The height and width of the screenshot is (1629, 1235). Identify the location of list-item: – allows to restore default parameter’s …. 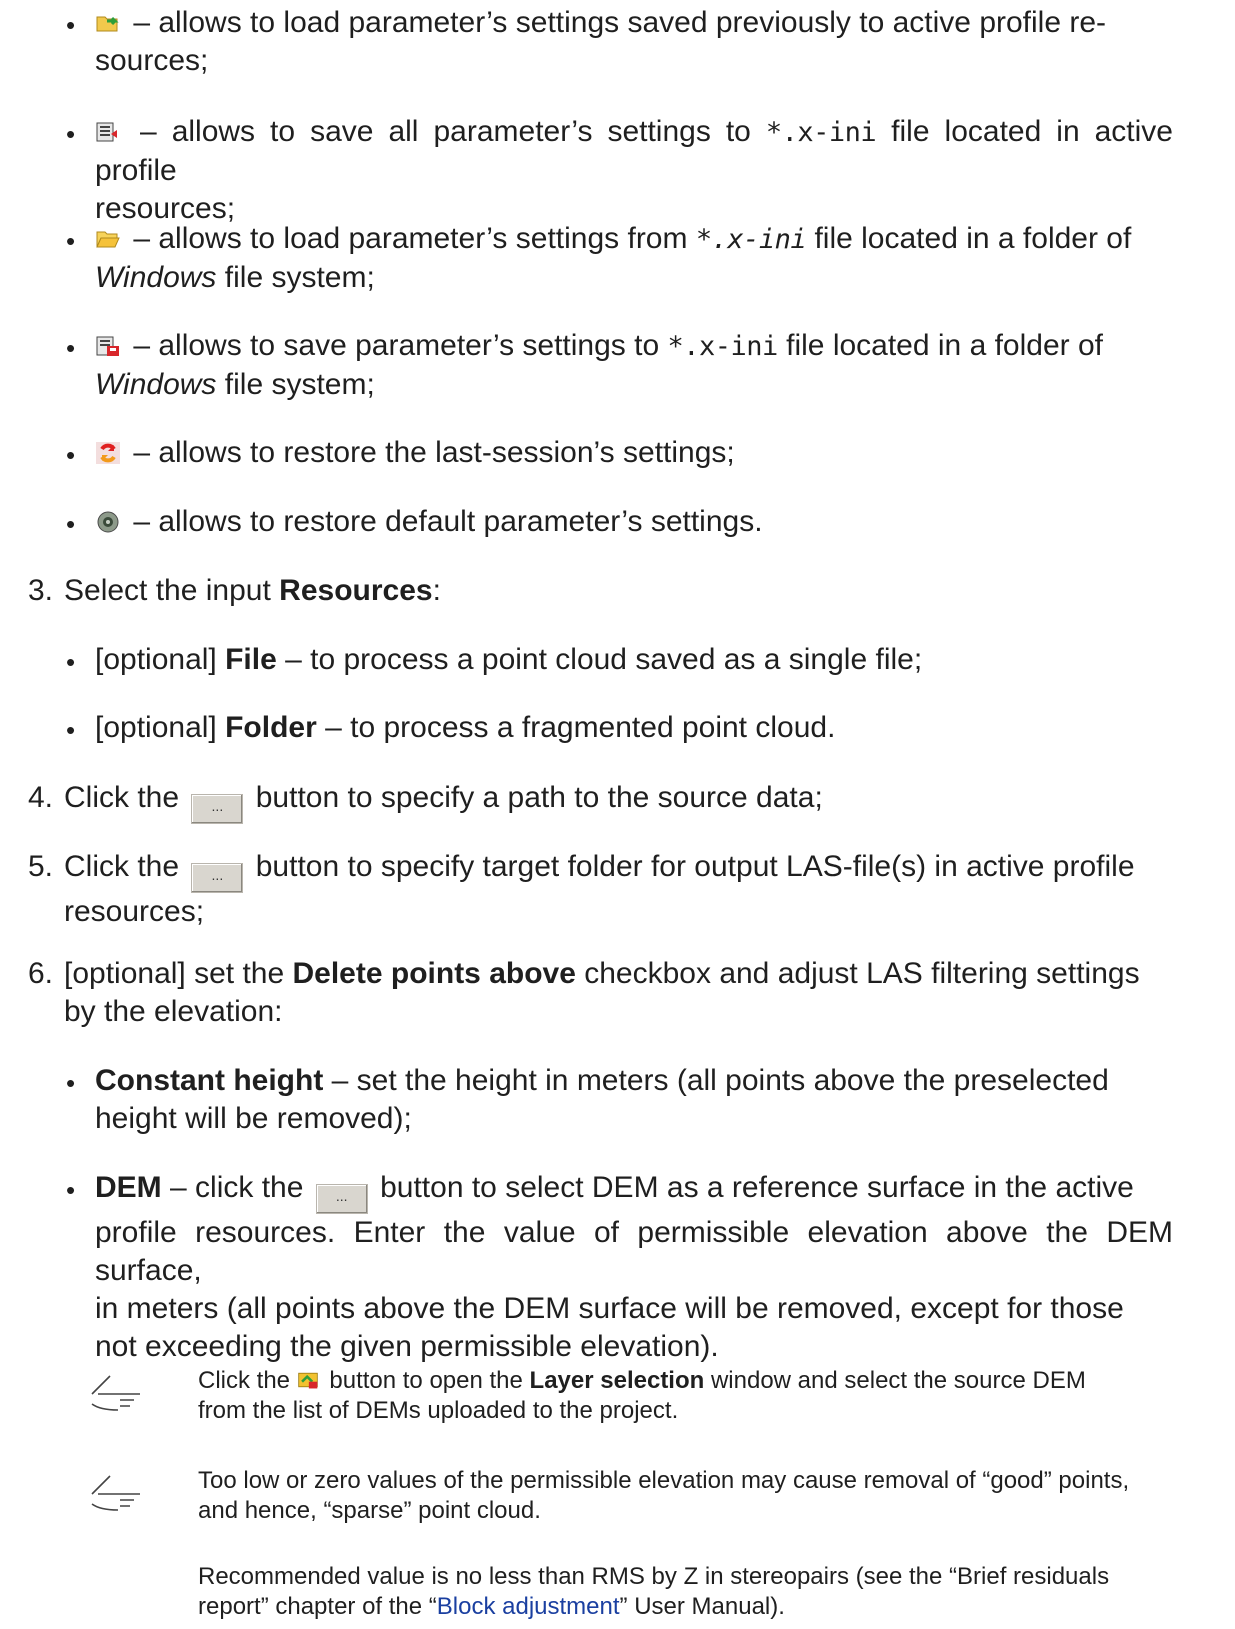
(634, 522).